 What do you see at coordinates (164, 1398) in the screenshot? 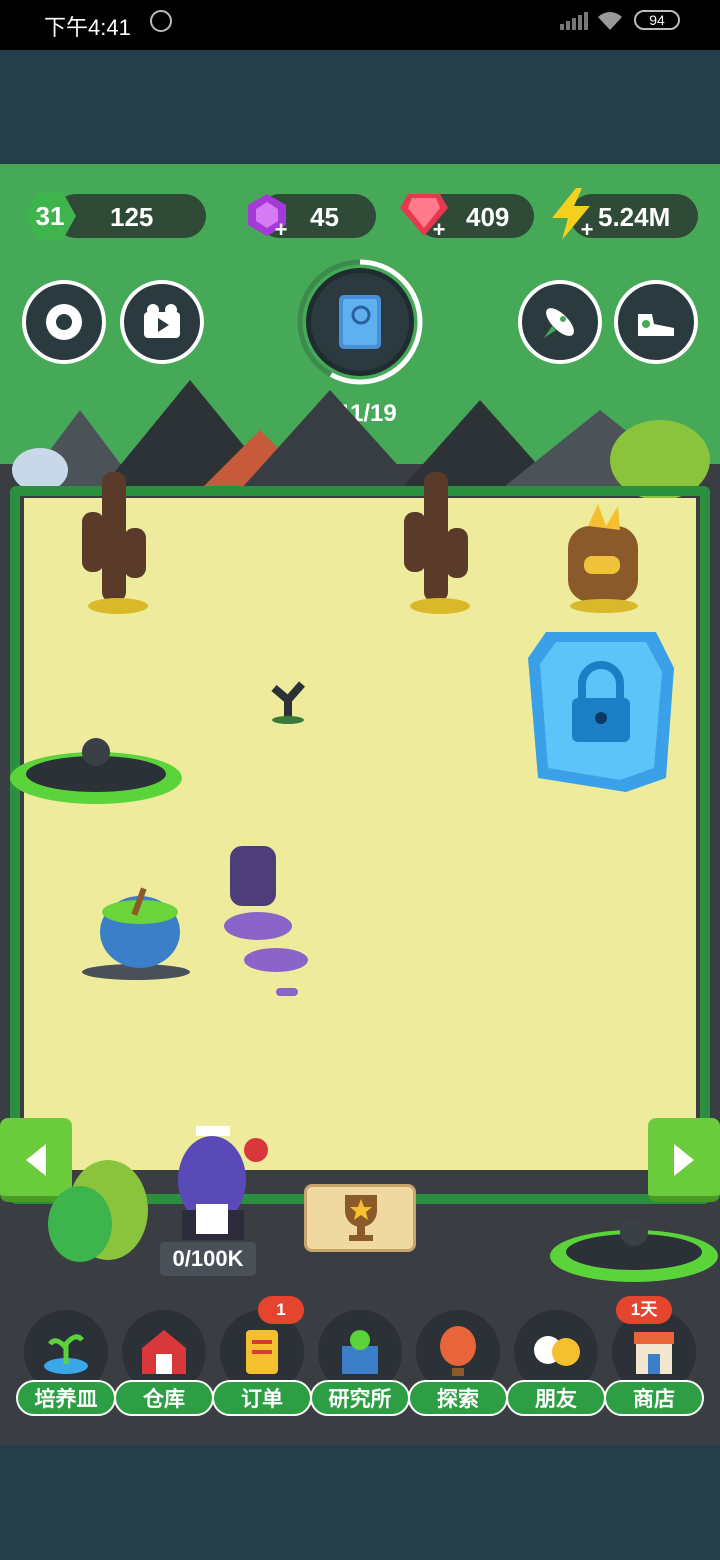
I see `nav-label: 仓库` at bounding box center [164, 1398].